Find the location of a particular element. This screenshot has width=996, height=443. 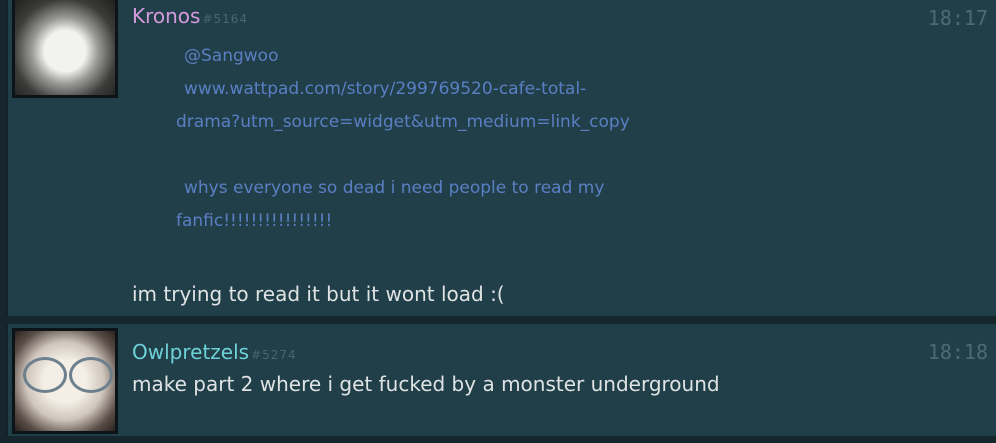

timestamp: 18:18 is located at coordinates (957, 352).